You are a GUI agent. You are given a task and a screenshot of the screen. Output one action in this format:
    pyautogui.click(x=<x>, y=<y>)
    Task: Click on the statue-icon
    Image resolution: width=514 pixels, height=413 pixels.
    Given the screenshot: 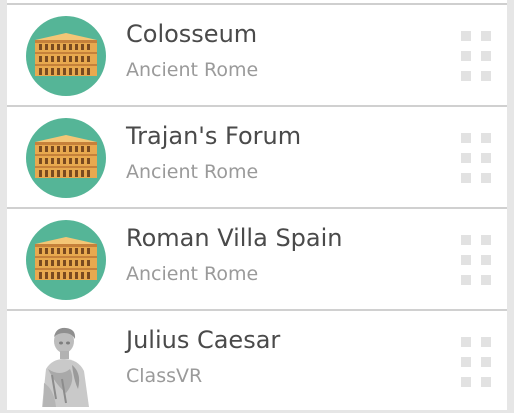 What is the action you would take?
    pyautogui.click(x=66, y=364)
    